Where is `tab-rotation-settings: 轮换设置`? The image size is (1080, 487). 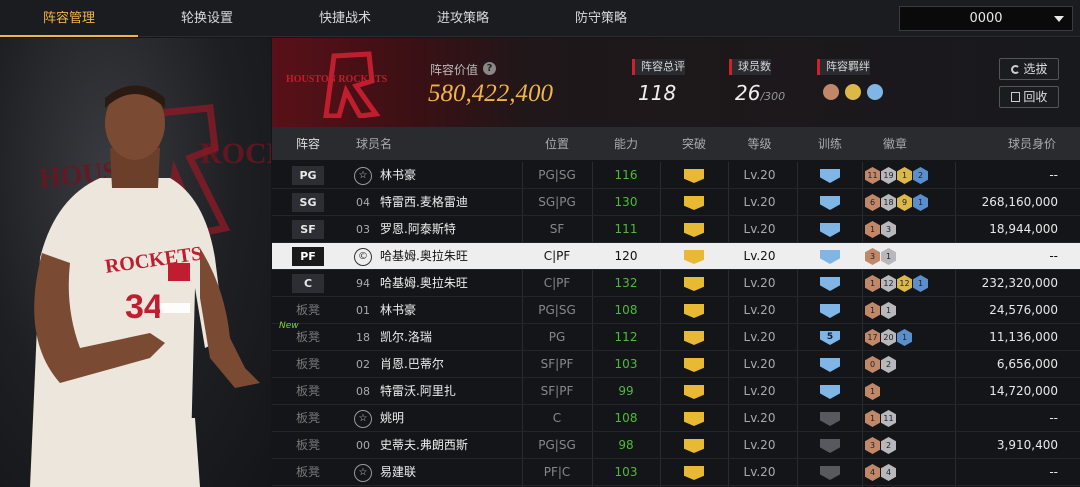 tab-rotation-settings: 轮换设置 is located at coordinates (207, 18).